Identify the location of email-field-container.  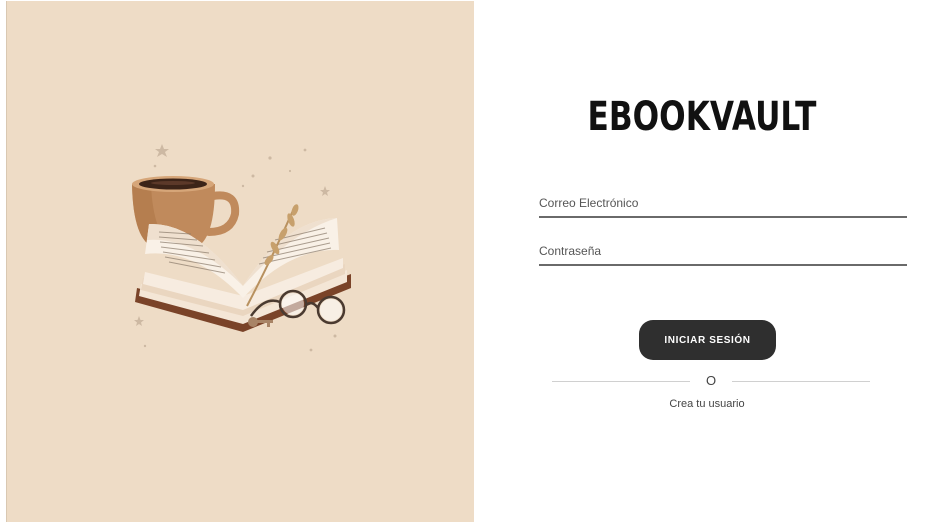
(723, 205).